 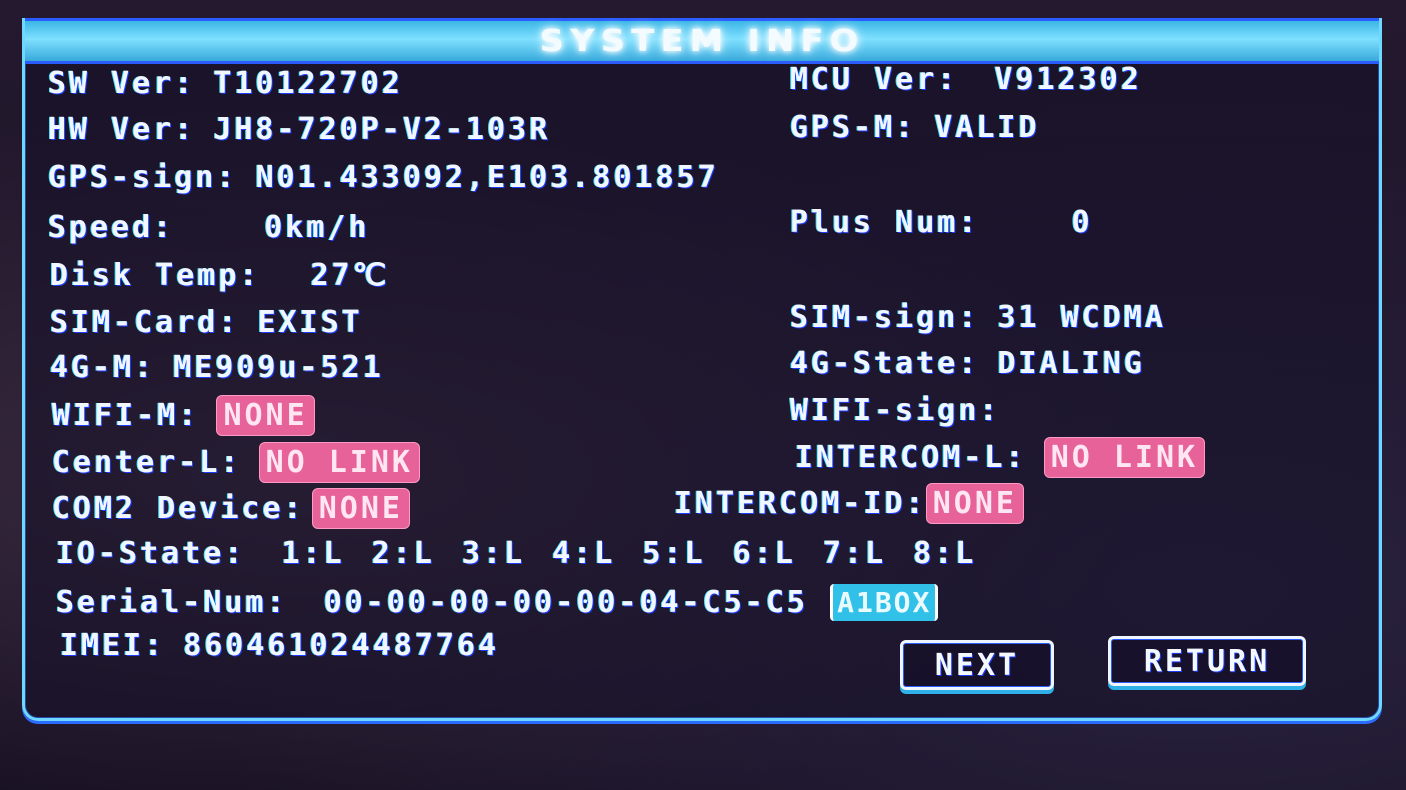 I want to click on sw-version-label: SW Ver:, so click(x=122, y=83).